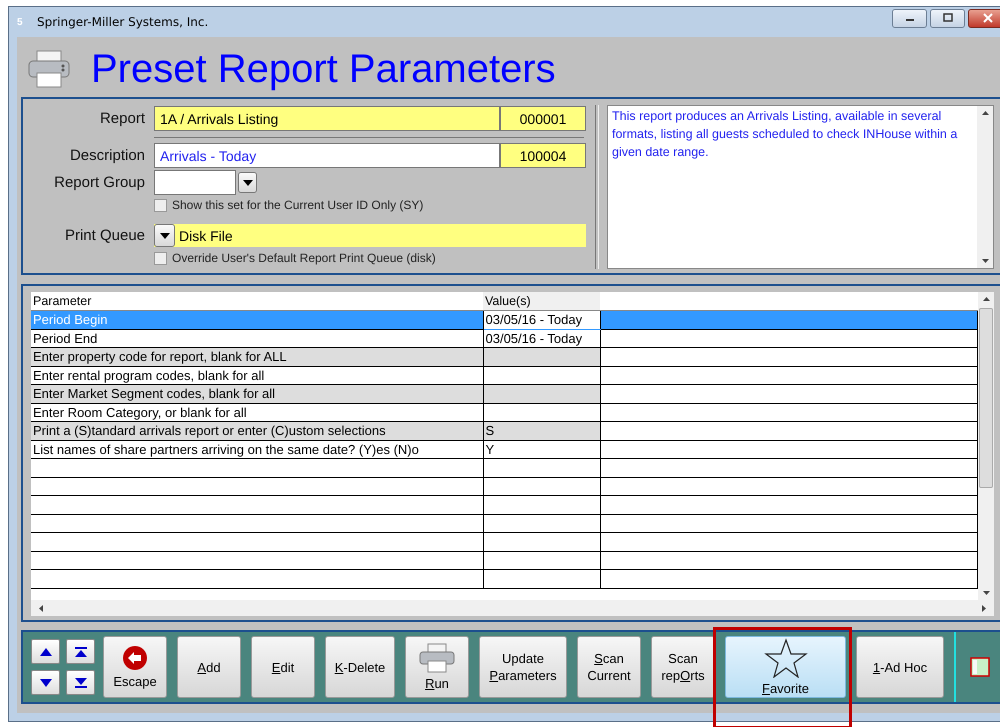 The width and height of the screenshot is (1000, 727). Describe the element at coordinates (257, 393) in the screenshot. I see `table-cell: Enter Market Segment codes, blank for all` at that location.